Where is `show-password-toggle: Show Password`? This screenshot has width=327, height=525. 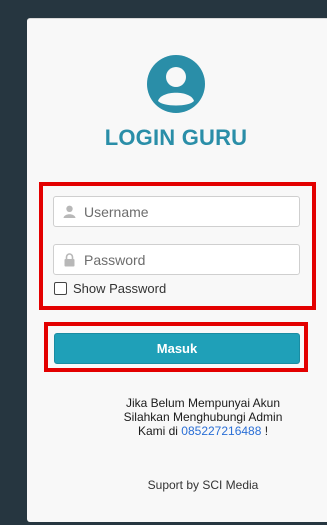
show-password-toggle: Show Password is located at coordinates (110, 288).